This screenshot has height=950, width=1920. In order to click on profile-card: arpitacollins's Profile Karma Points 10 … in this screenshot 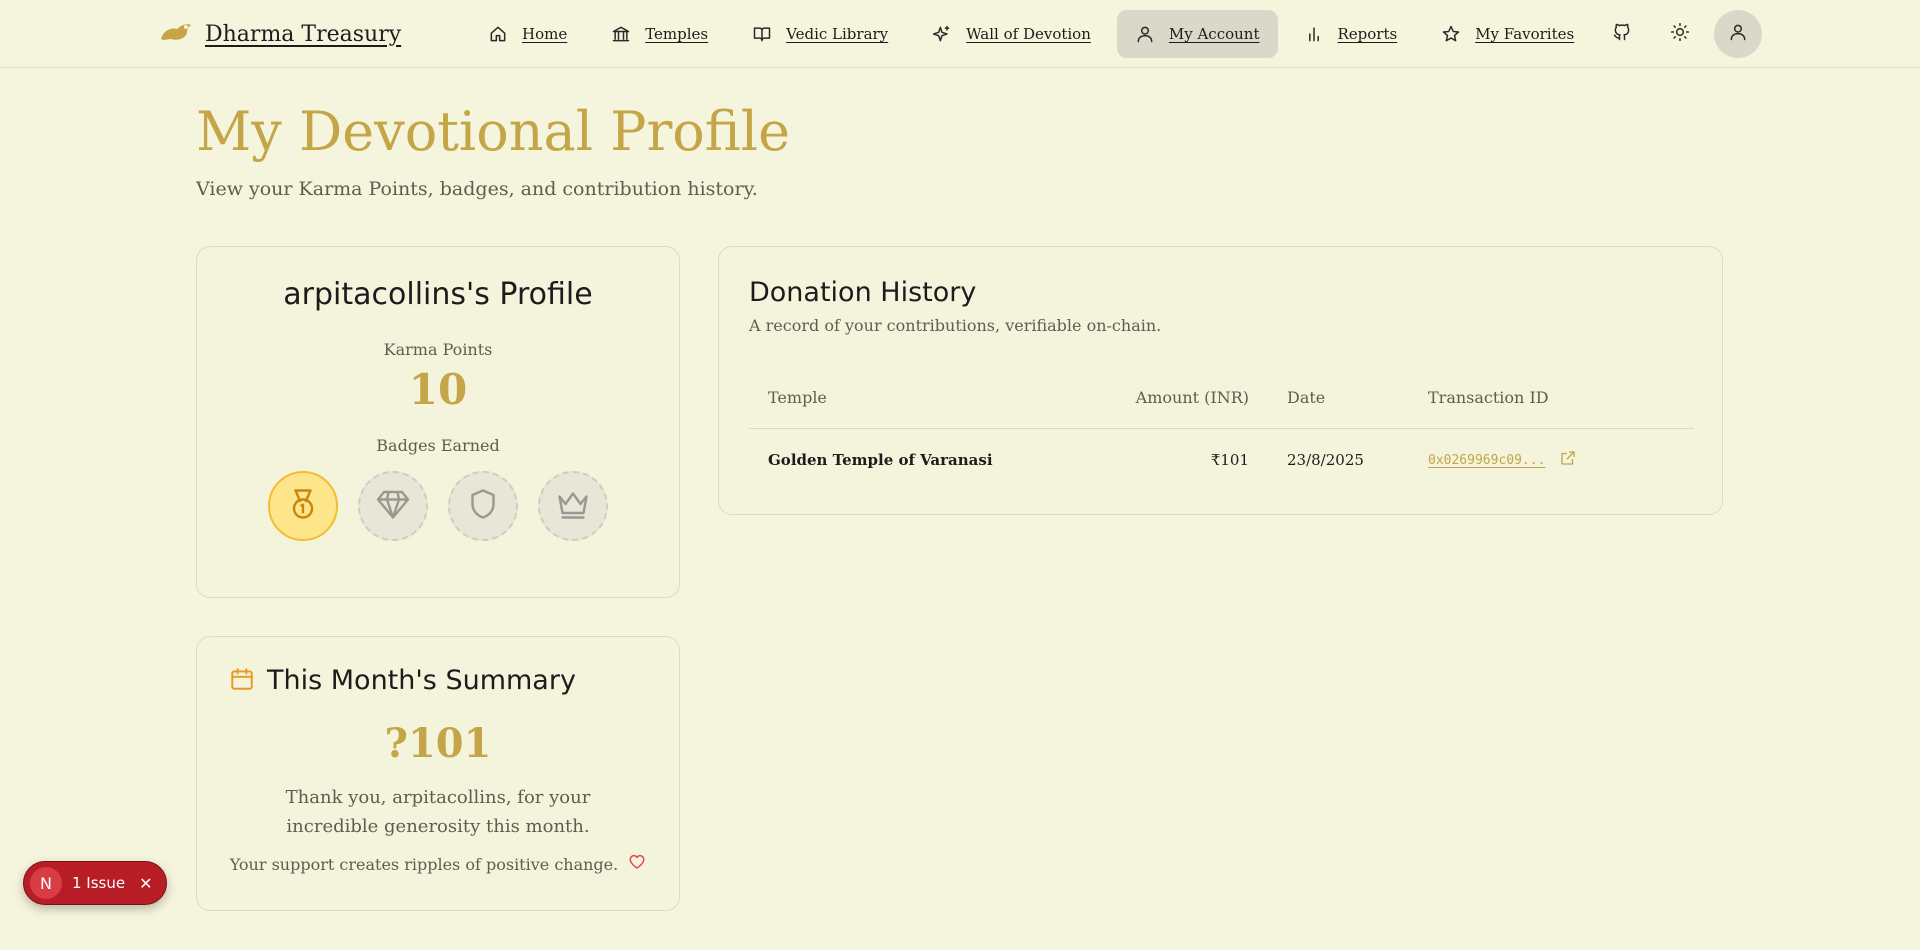, I will do `click(438, 422)`.